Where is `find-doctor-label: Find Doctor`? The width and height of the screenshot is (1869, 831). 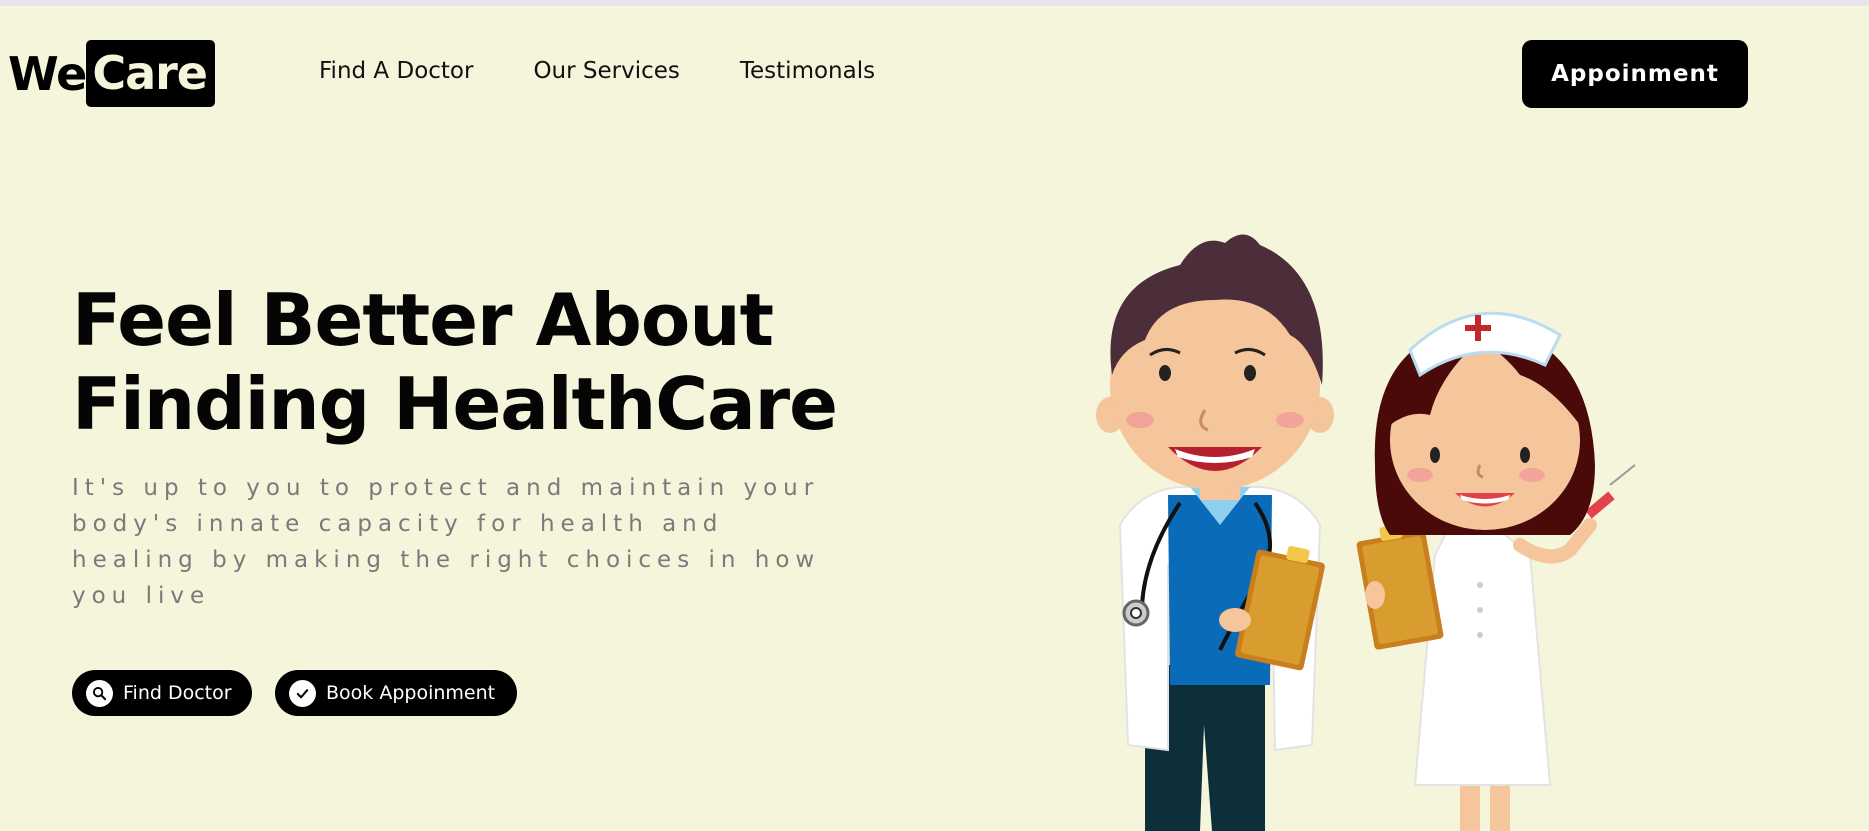 find-doctor-label: Find Doctor is located at coordinates (177, 693).